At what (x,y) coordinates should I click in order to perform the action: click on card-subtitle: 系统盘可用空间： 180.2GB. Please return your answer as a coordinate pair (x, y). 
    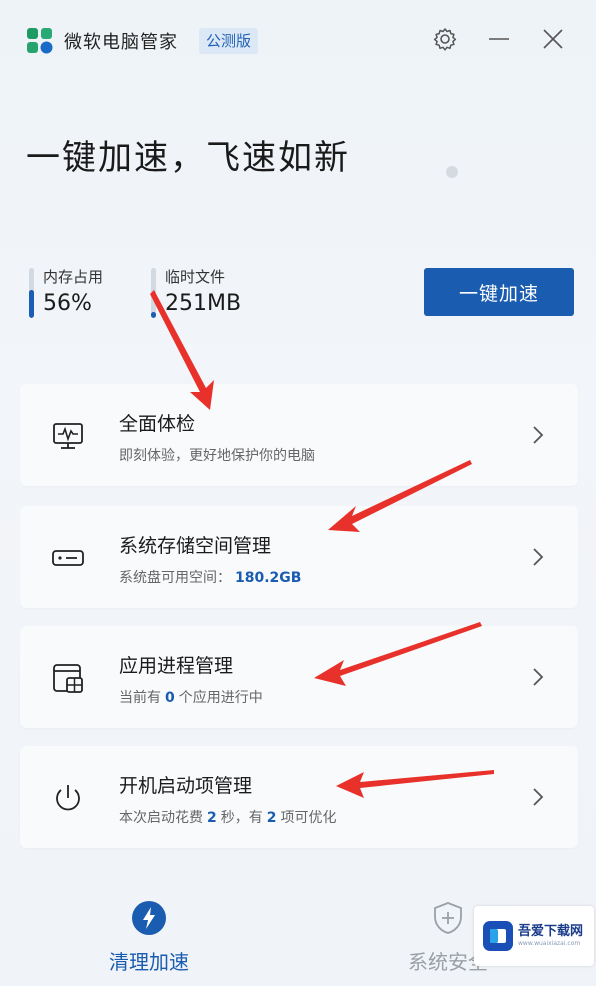
    Looking at the image, I should click on (212, 577).